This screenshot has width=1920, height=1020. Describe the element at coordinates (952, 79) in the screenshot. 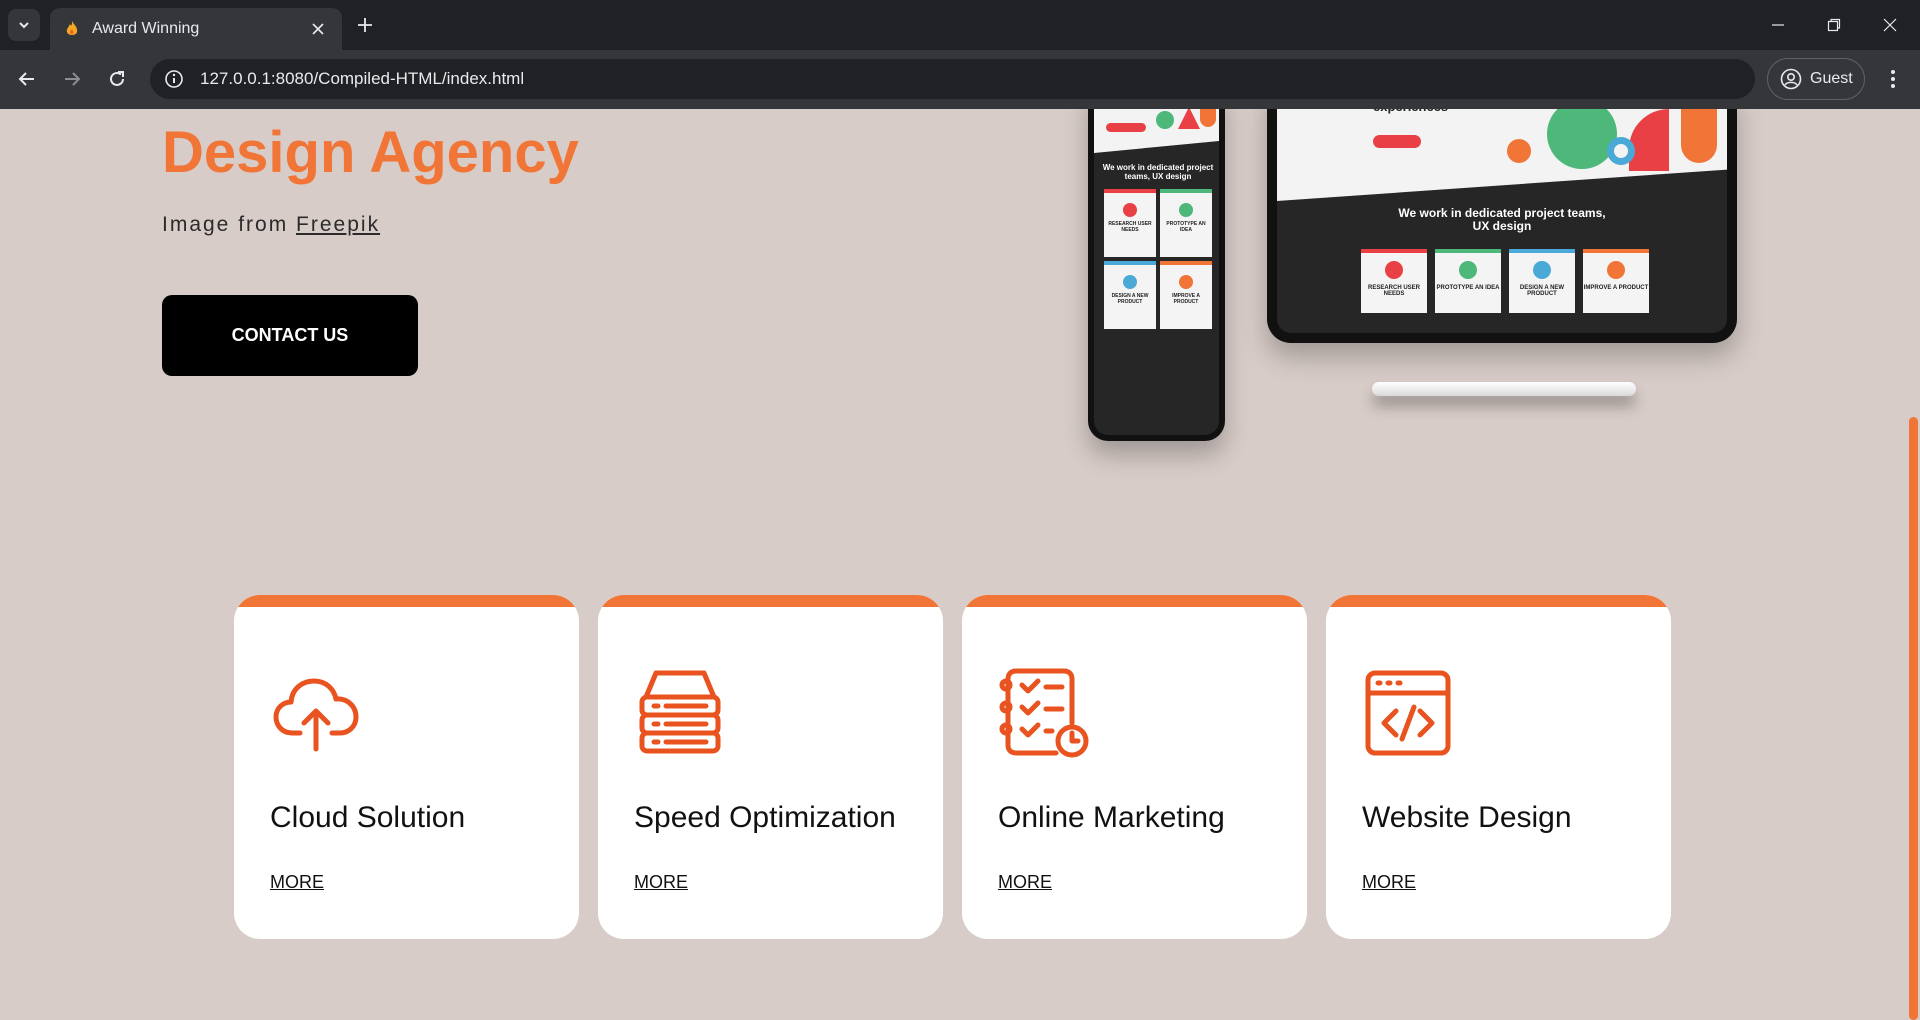

I see `address-bar: 127.0.0.1:8080/Compiled-HTML/index.html` at that location.